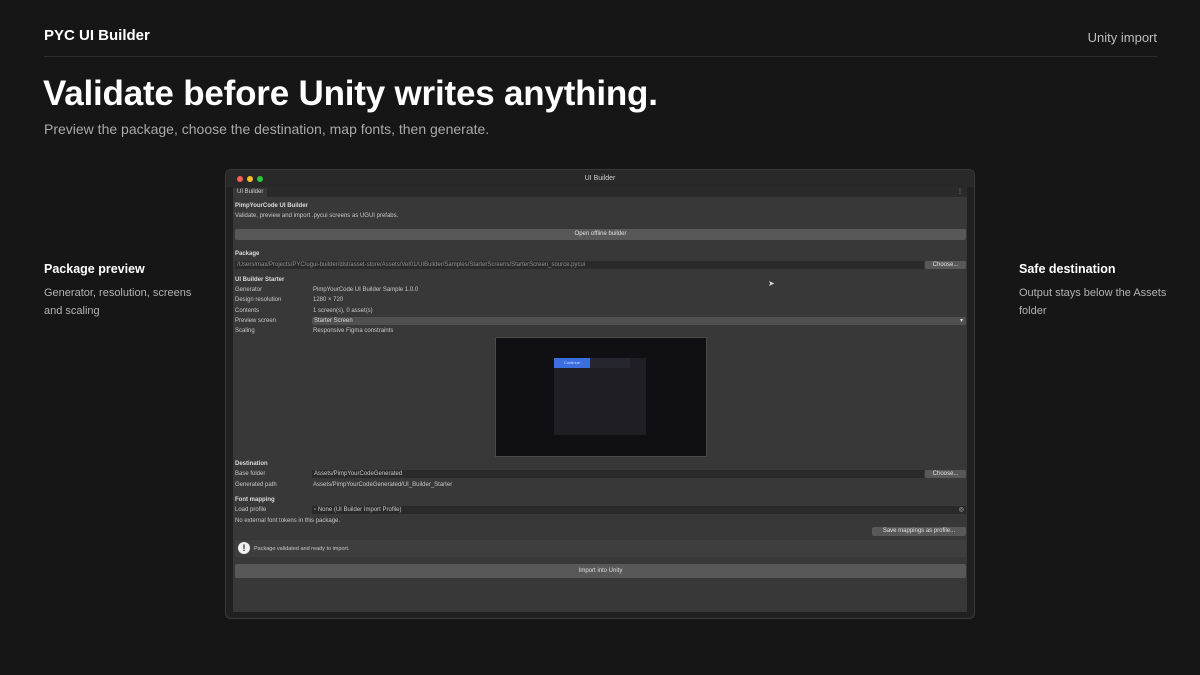 The height and width of the screenshot is (675, 1200). Describe the element at coordinates (258, 300) in the screenshot. I see `design-resolution-label: Design resolution` at that location.